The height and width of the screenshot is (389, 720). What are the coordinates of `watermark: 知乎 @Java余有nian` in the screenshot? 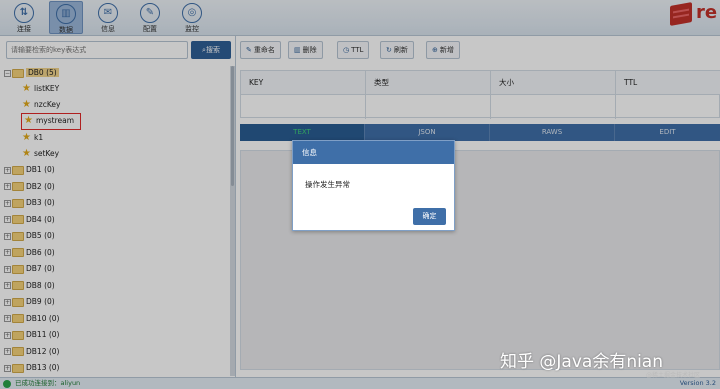 It's located at (582, 362).